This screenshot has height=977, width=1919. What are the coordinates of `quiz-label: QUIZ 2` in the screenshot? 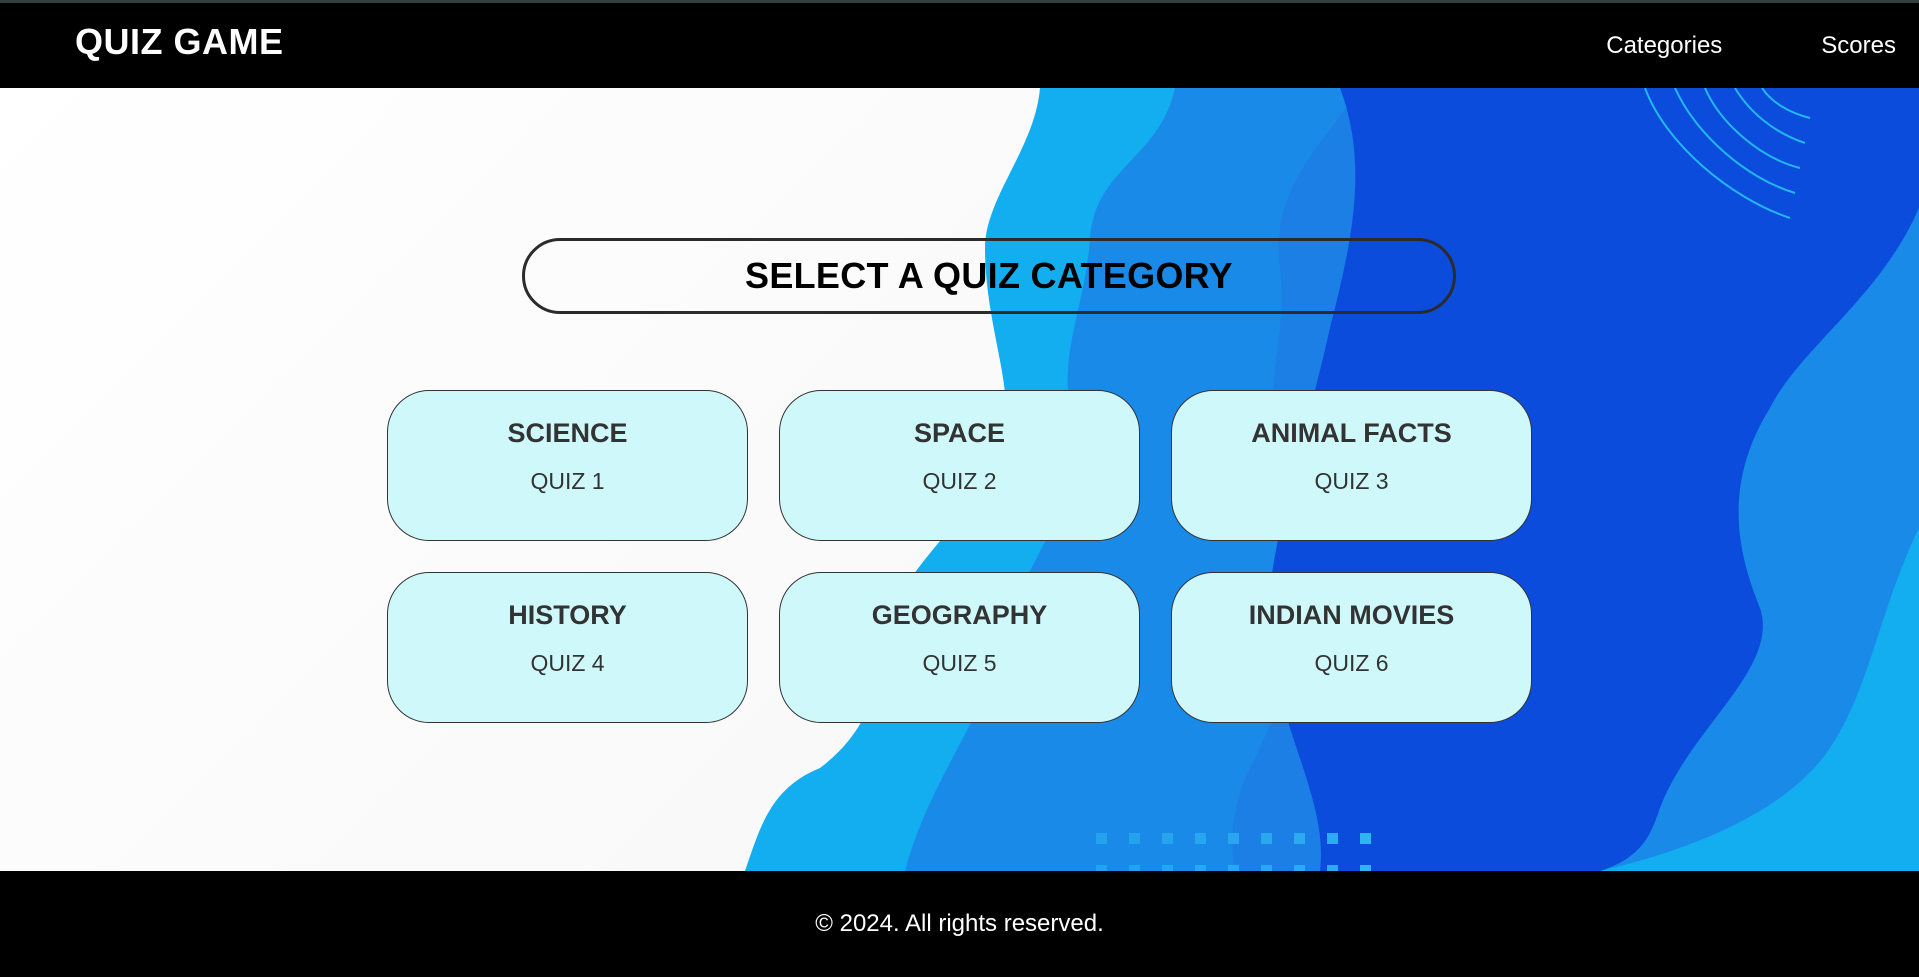 It's located at (959, 481).